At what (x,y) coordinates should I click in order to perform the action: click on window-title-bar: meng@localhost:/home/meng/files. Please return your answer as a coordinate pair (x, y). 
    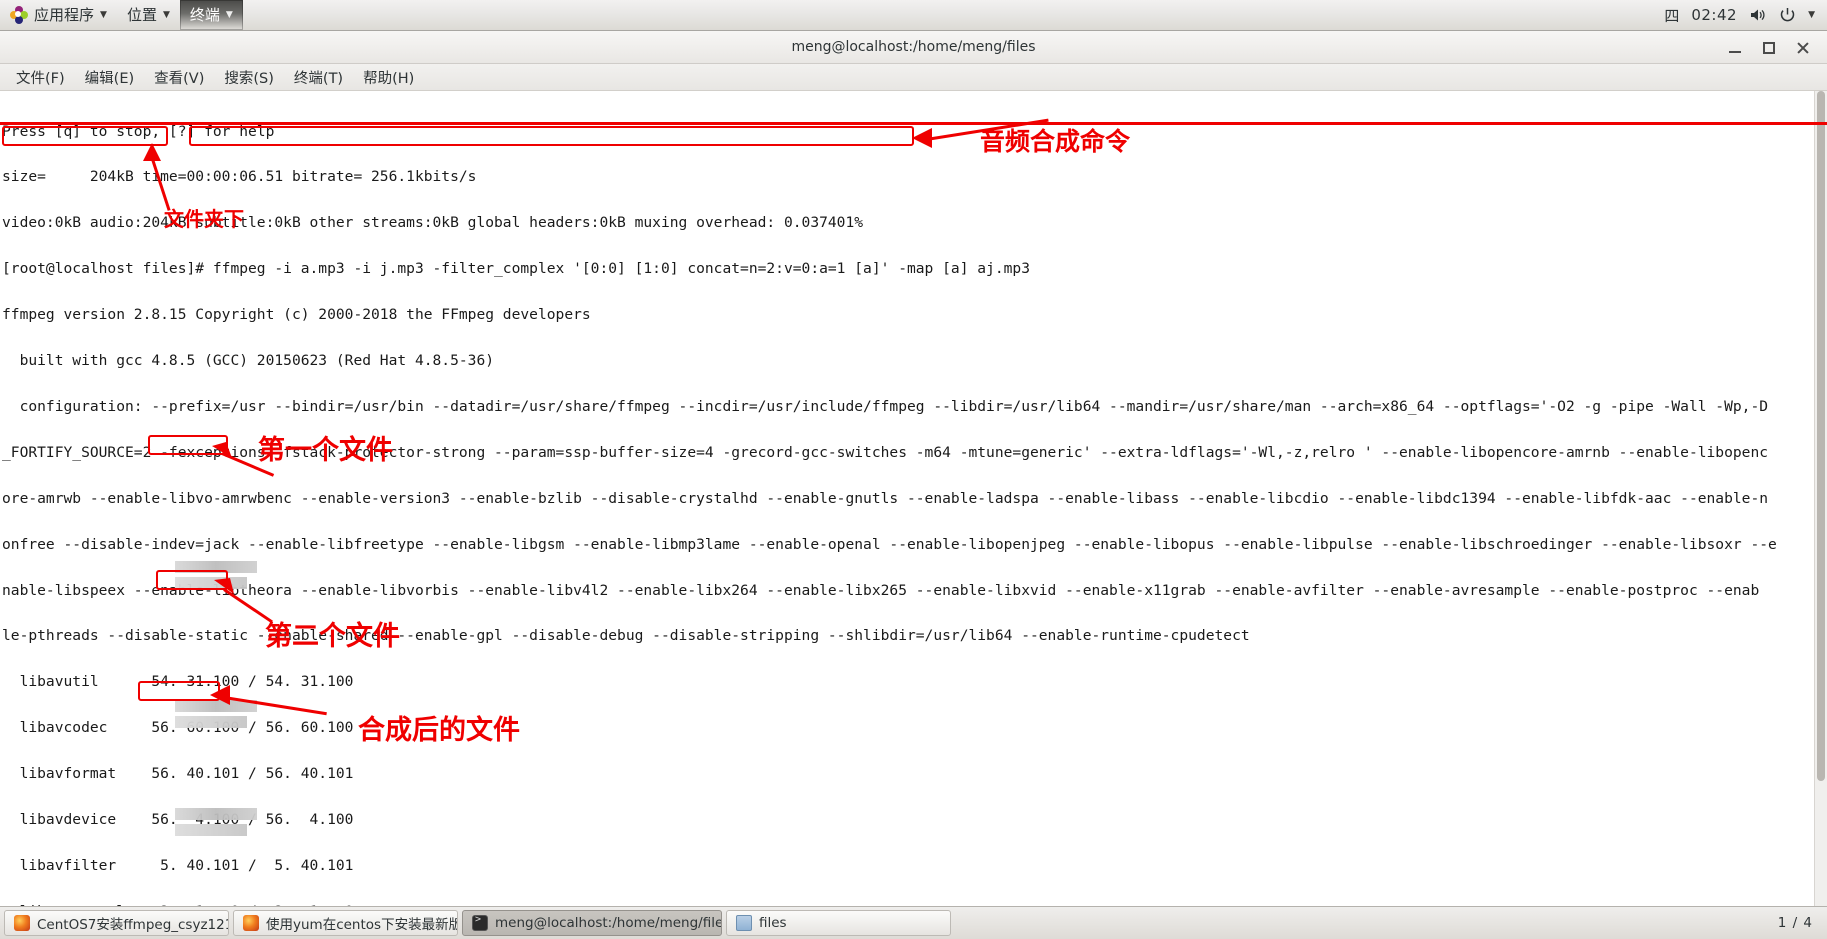
    Looking at the image, I should click on (913, 47).